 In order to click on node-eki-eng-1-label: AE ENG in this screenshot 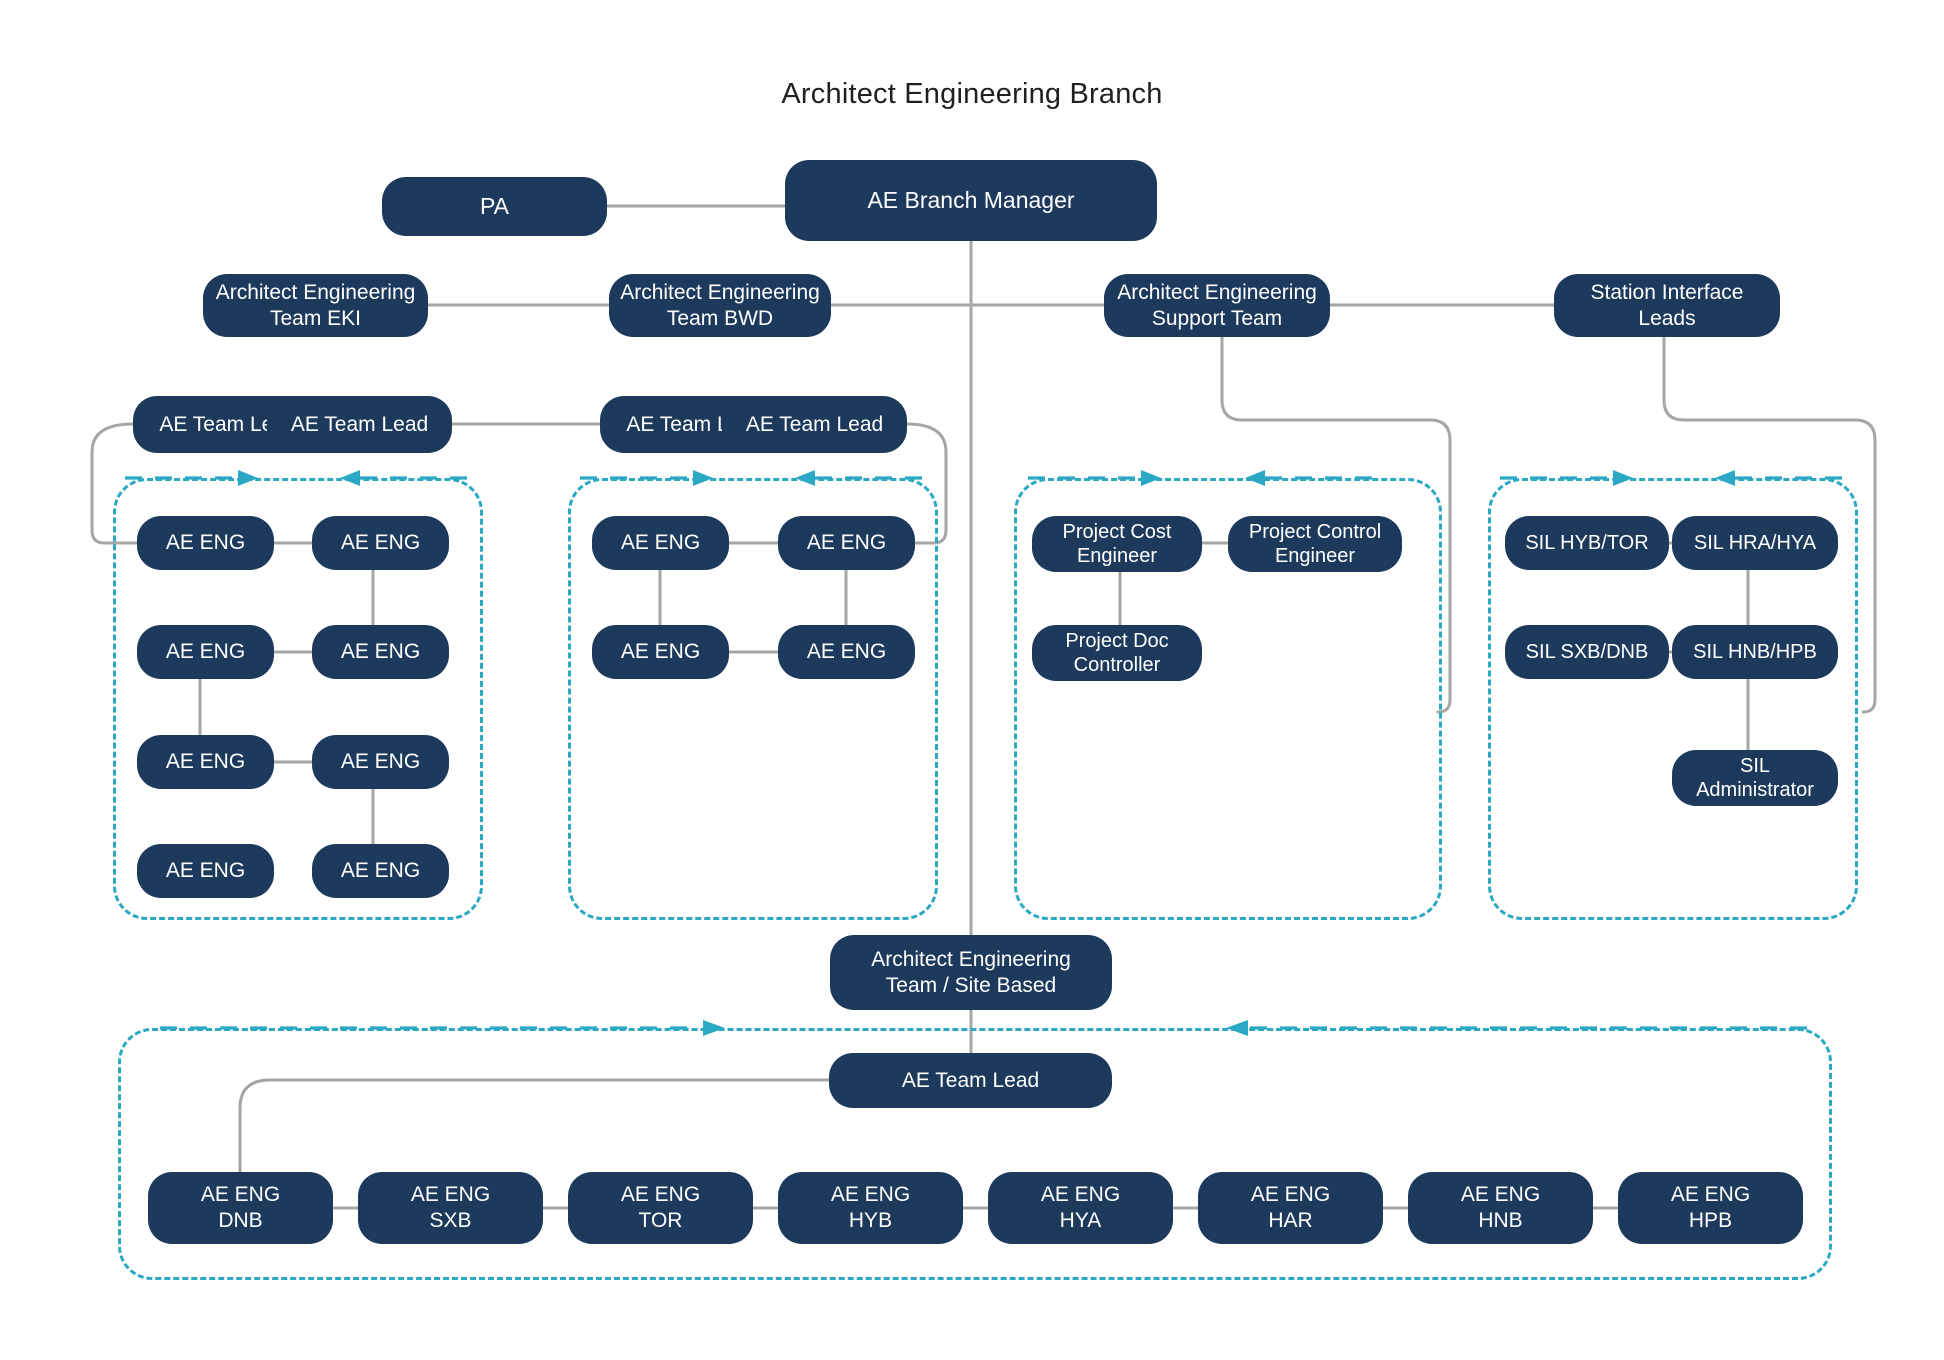, I will do `click(205, 543)`.